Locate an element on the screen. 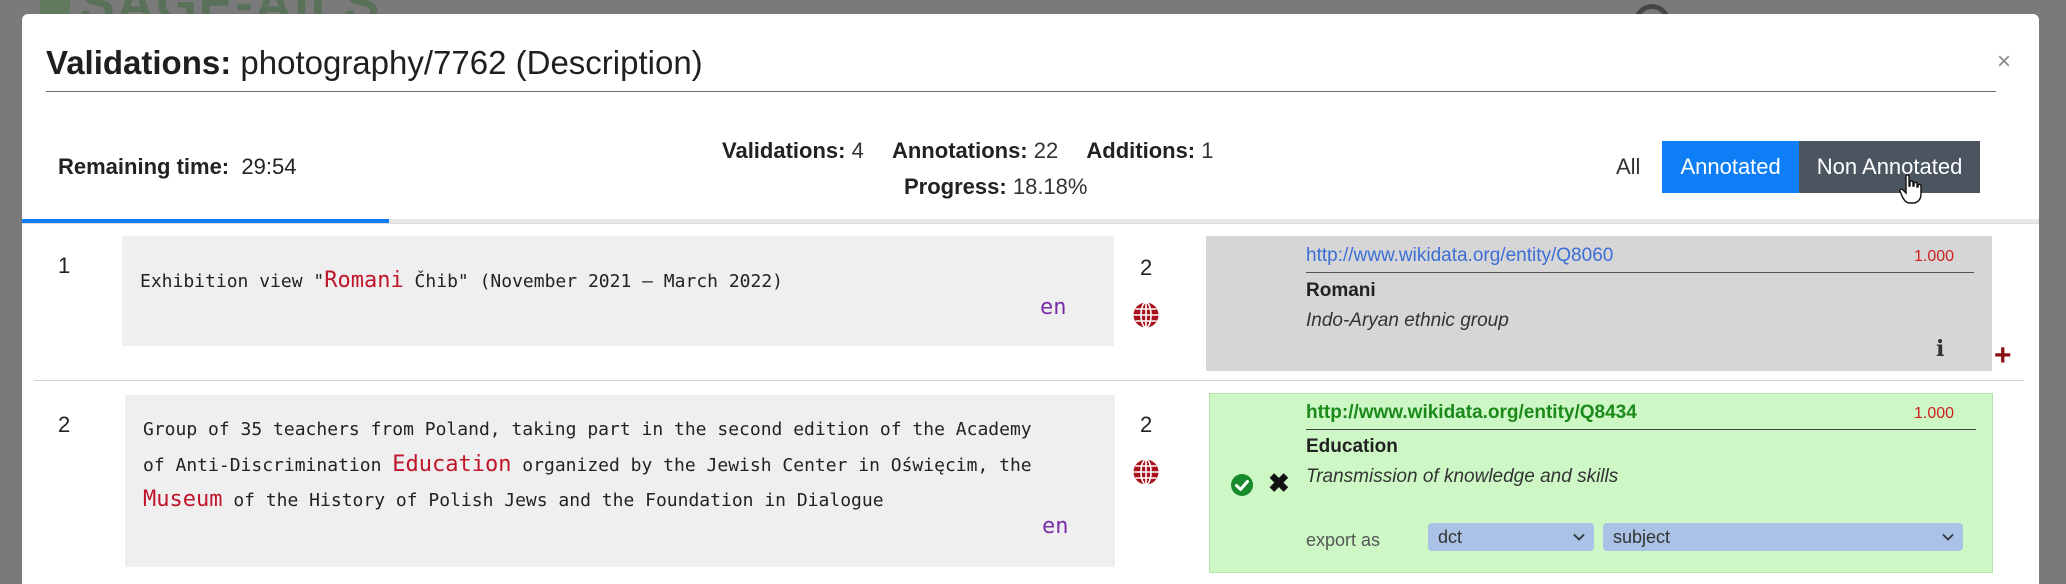 This screenshot has width=2066, height=584. remaining-time-value: 29:54 is located at coordinates (269, 166).